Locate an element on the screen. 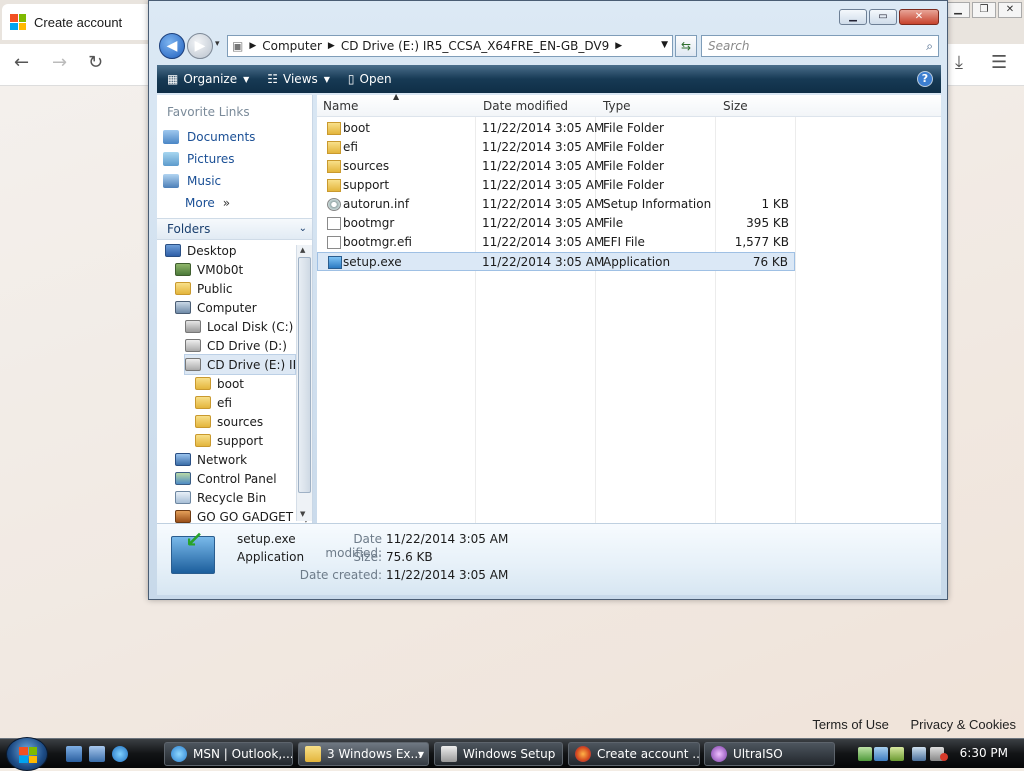  address-dropdown-icon: ▼ is located at coordinates (664, 45).